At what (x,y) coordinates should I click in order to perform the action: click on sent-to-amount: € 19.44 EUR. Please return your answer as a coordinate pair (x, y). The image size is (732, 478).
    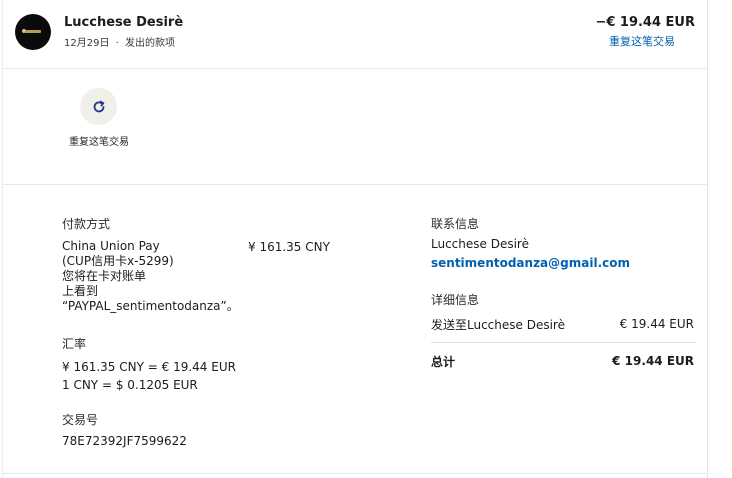
    Looking at the image, I should click on (656, 324).